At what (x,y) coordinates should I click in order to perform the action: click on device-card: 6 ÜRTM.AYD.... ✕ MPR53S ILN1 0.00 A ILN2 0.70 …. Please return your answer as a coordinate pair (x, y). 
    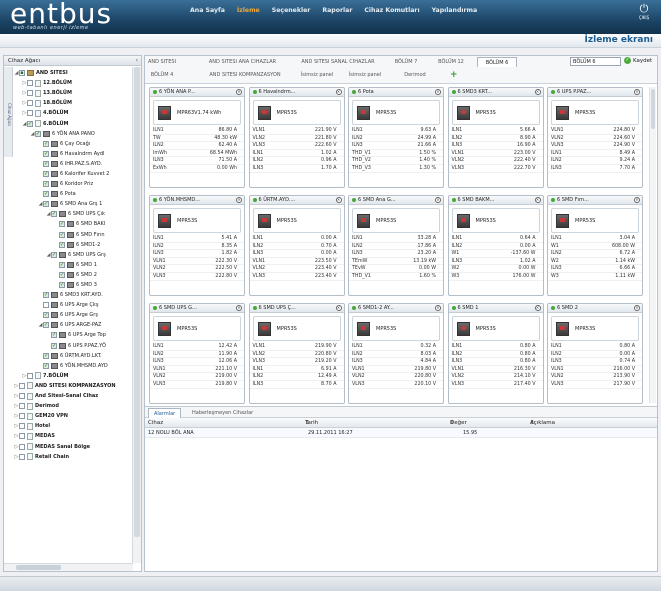
    Looking at the image, I should click on (296, 245).